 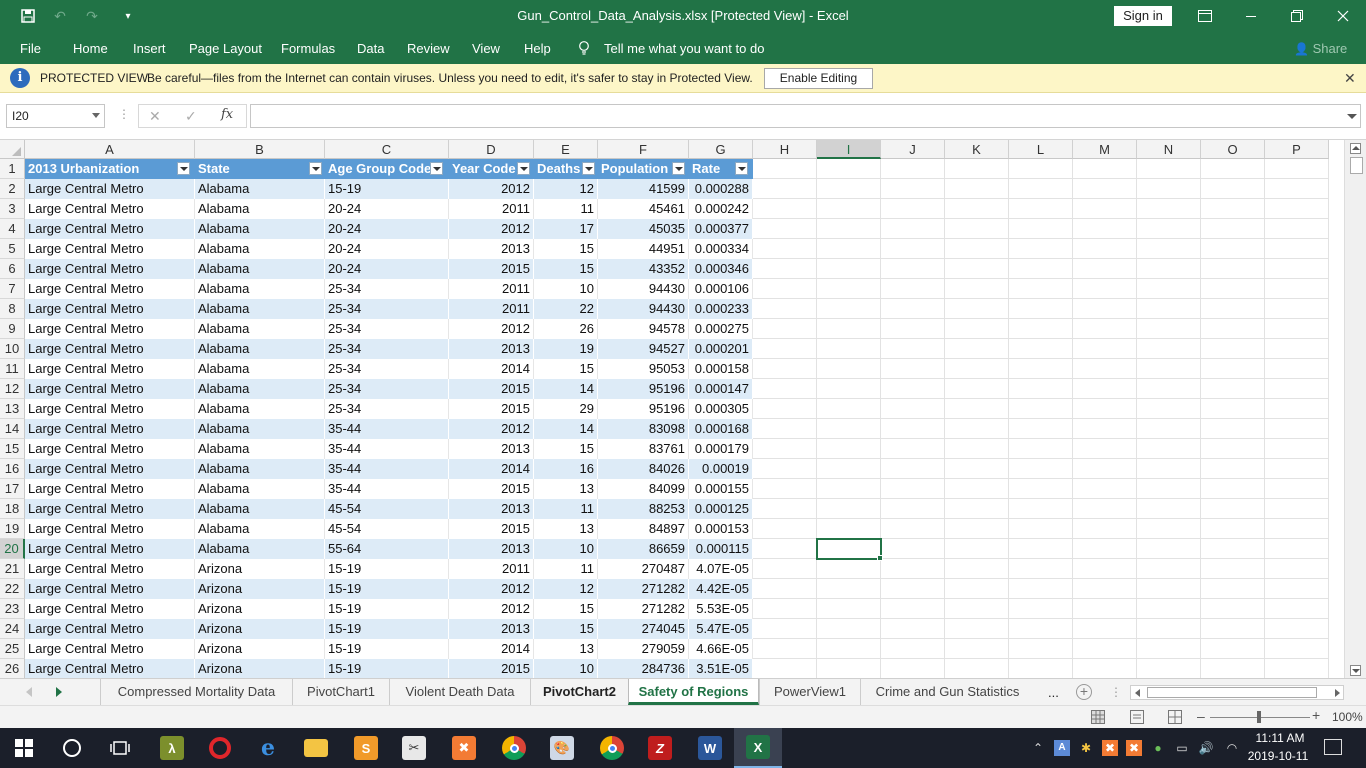 I want to click on normal-view-icon, so click(x=1098, y=717).